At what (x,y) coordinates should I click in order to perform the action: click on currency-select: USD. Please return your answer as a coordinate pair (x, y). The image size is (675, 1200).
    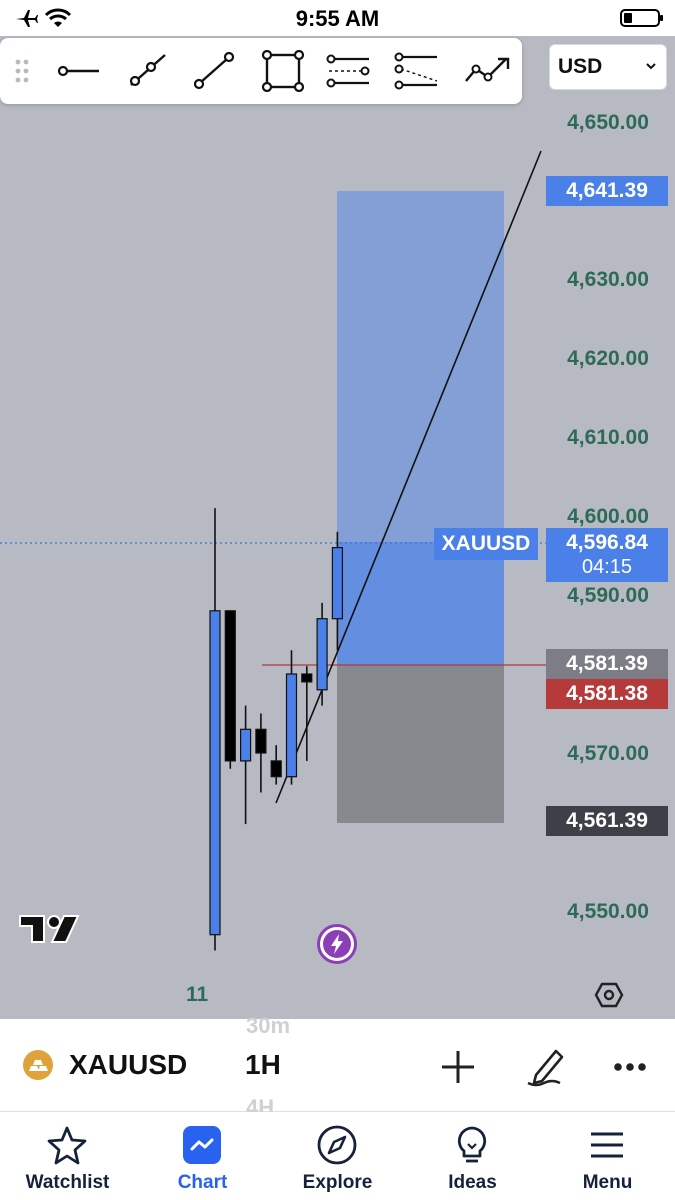
    Looking at the image, I should click on (608, 67).